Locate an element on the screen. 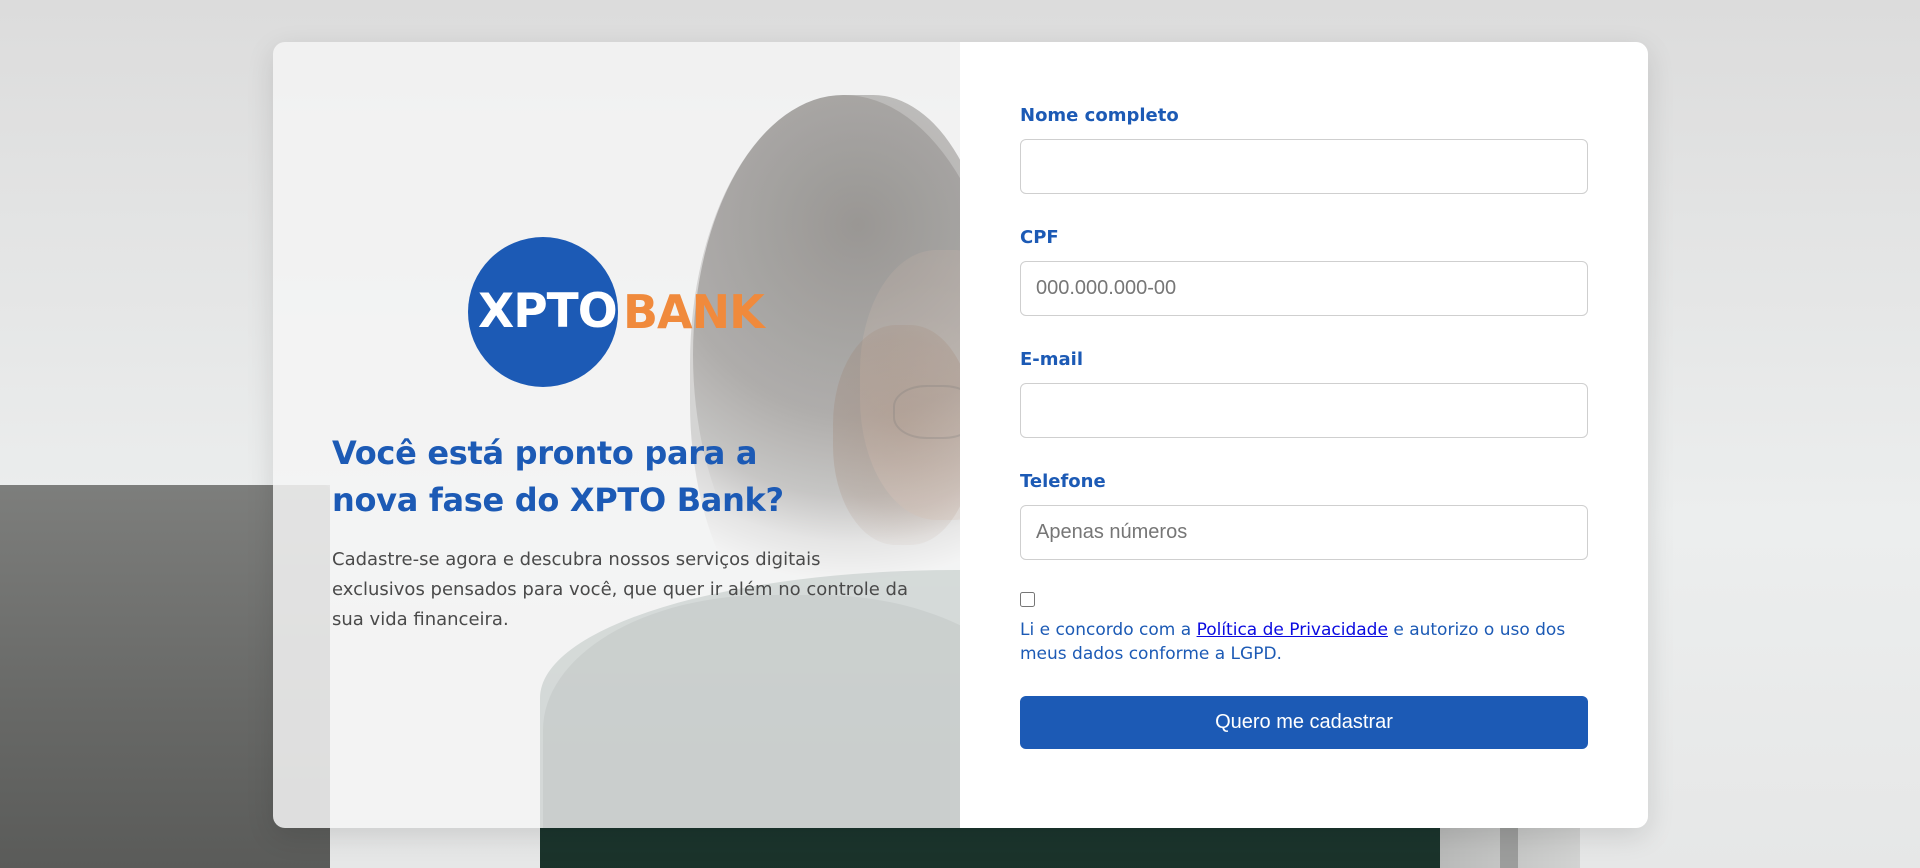 The height and width of the screenshot is (868, 1920). phone-field-group: Telefone is located at coordinates (1304, 515).